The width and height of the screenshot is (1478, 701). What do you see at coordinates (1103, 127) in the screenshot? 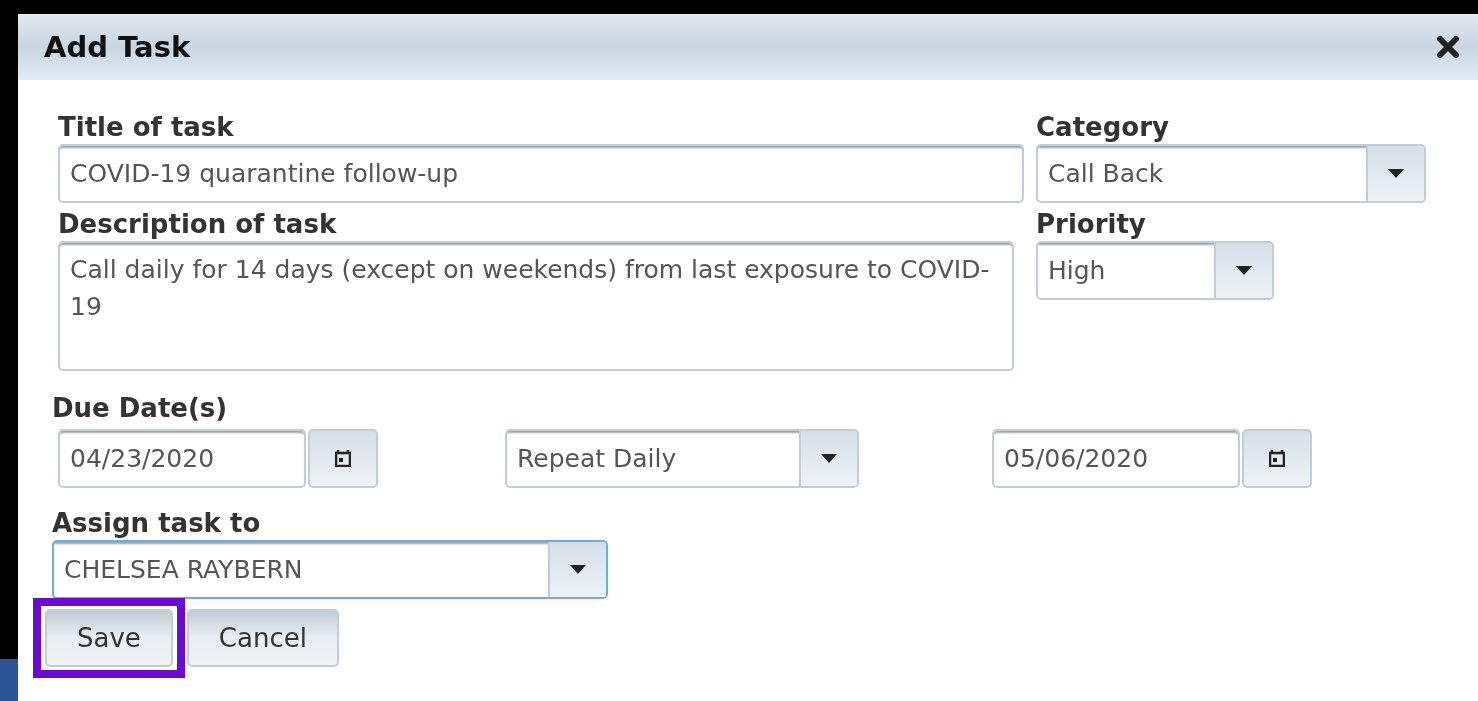
I see `field-label: Category` at bounding box center [1103, 127].